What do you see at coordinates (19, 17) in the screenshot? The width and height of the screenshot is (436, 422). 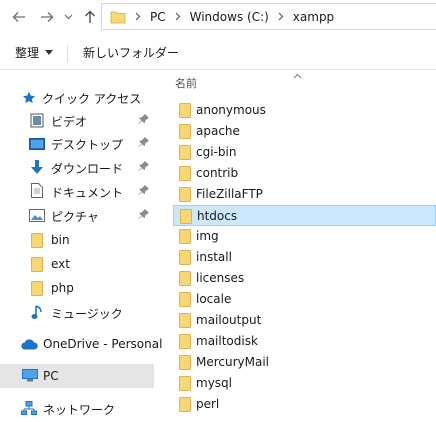 I see `back-button` at bounding box center [19, 17].